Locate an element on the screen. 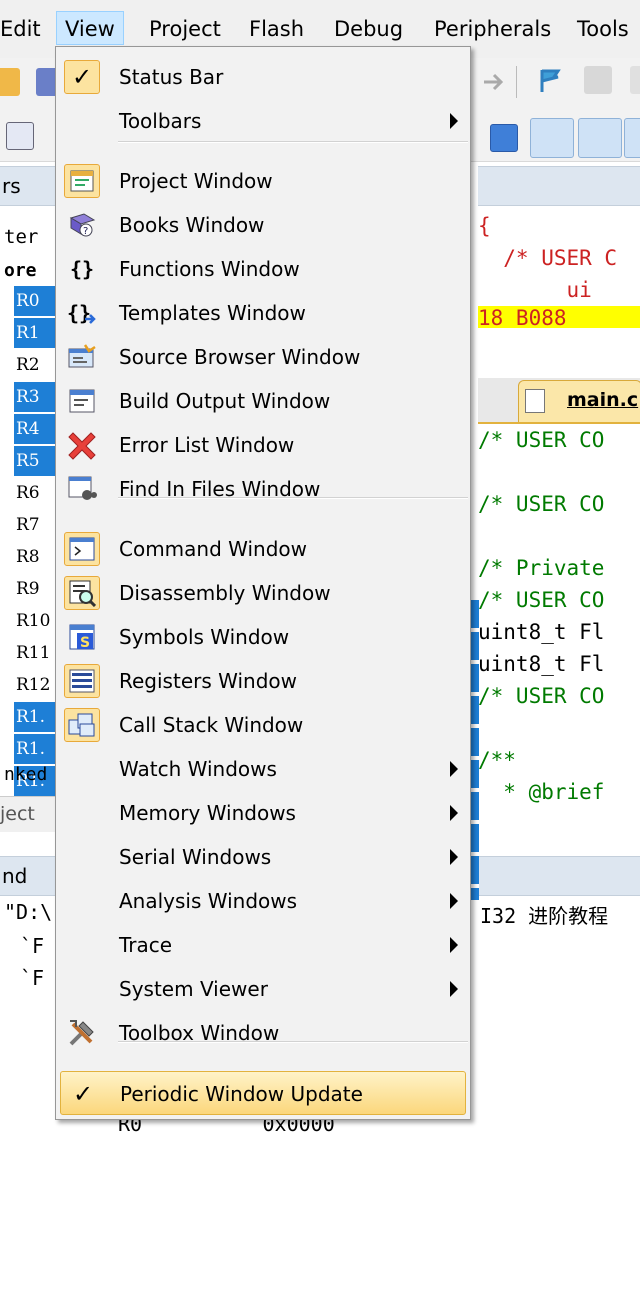 The width and height of the screenshot is (640, 1304). registers-panel-title: rs is located at coordinates (28, 186).